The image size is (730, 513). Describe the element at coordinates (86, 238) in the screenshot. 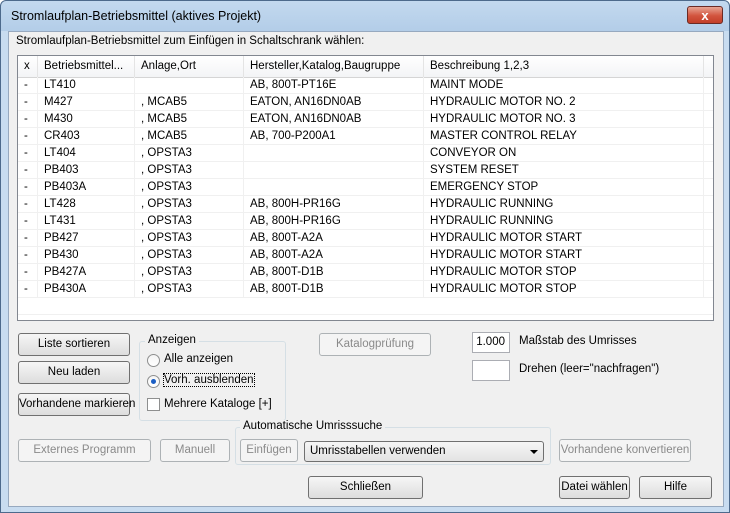

I see `tag-cell: PB427` at that location.